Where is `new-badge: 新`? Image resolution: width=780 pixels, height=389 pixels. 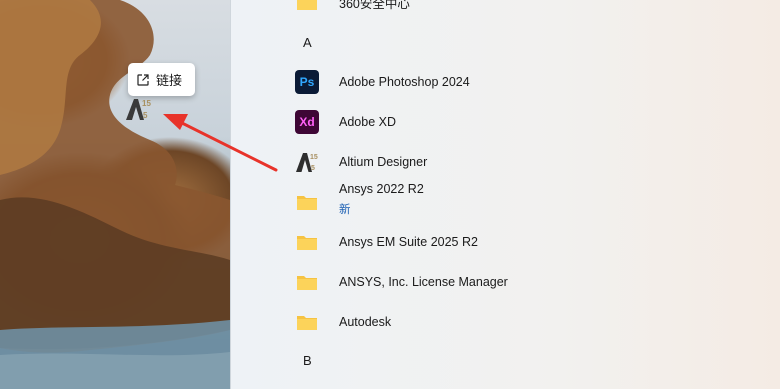
new-badge: 新 is located at coordinates (345, 210).